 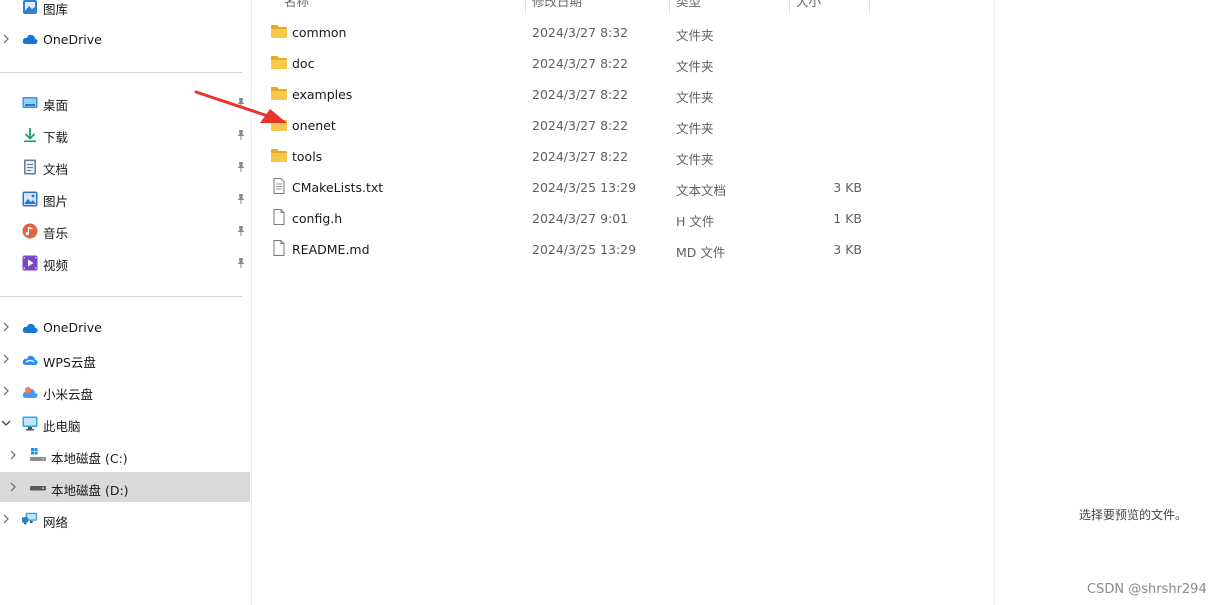 I want to click on sidebar-item-this-pc: 此电脑, so click(x=125, y=423).